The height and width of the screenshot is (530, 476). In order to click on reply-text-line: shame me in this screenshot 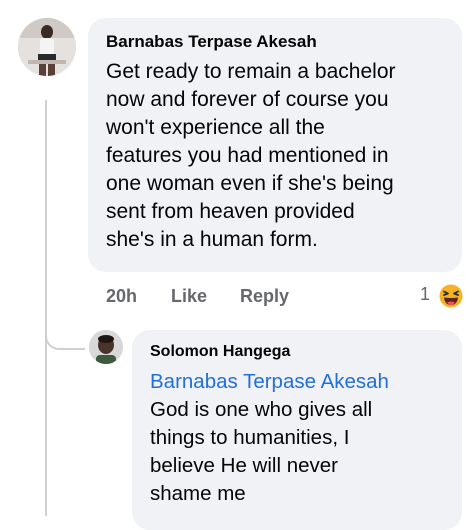, I will do `click(198, 493)`.